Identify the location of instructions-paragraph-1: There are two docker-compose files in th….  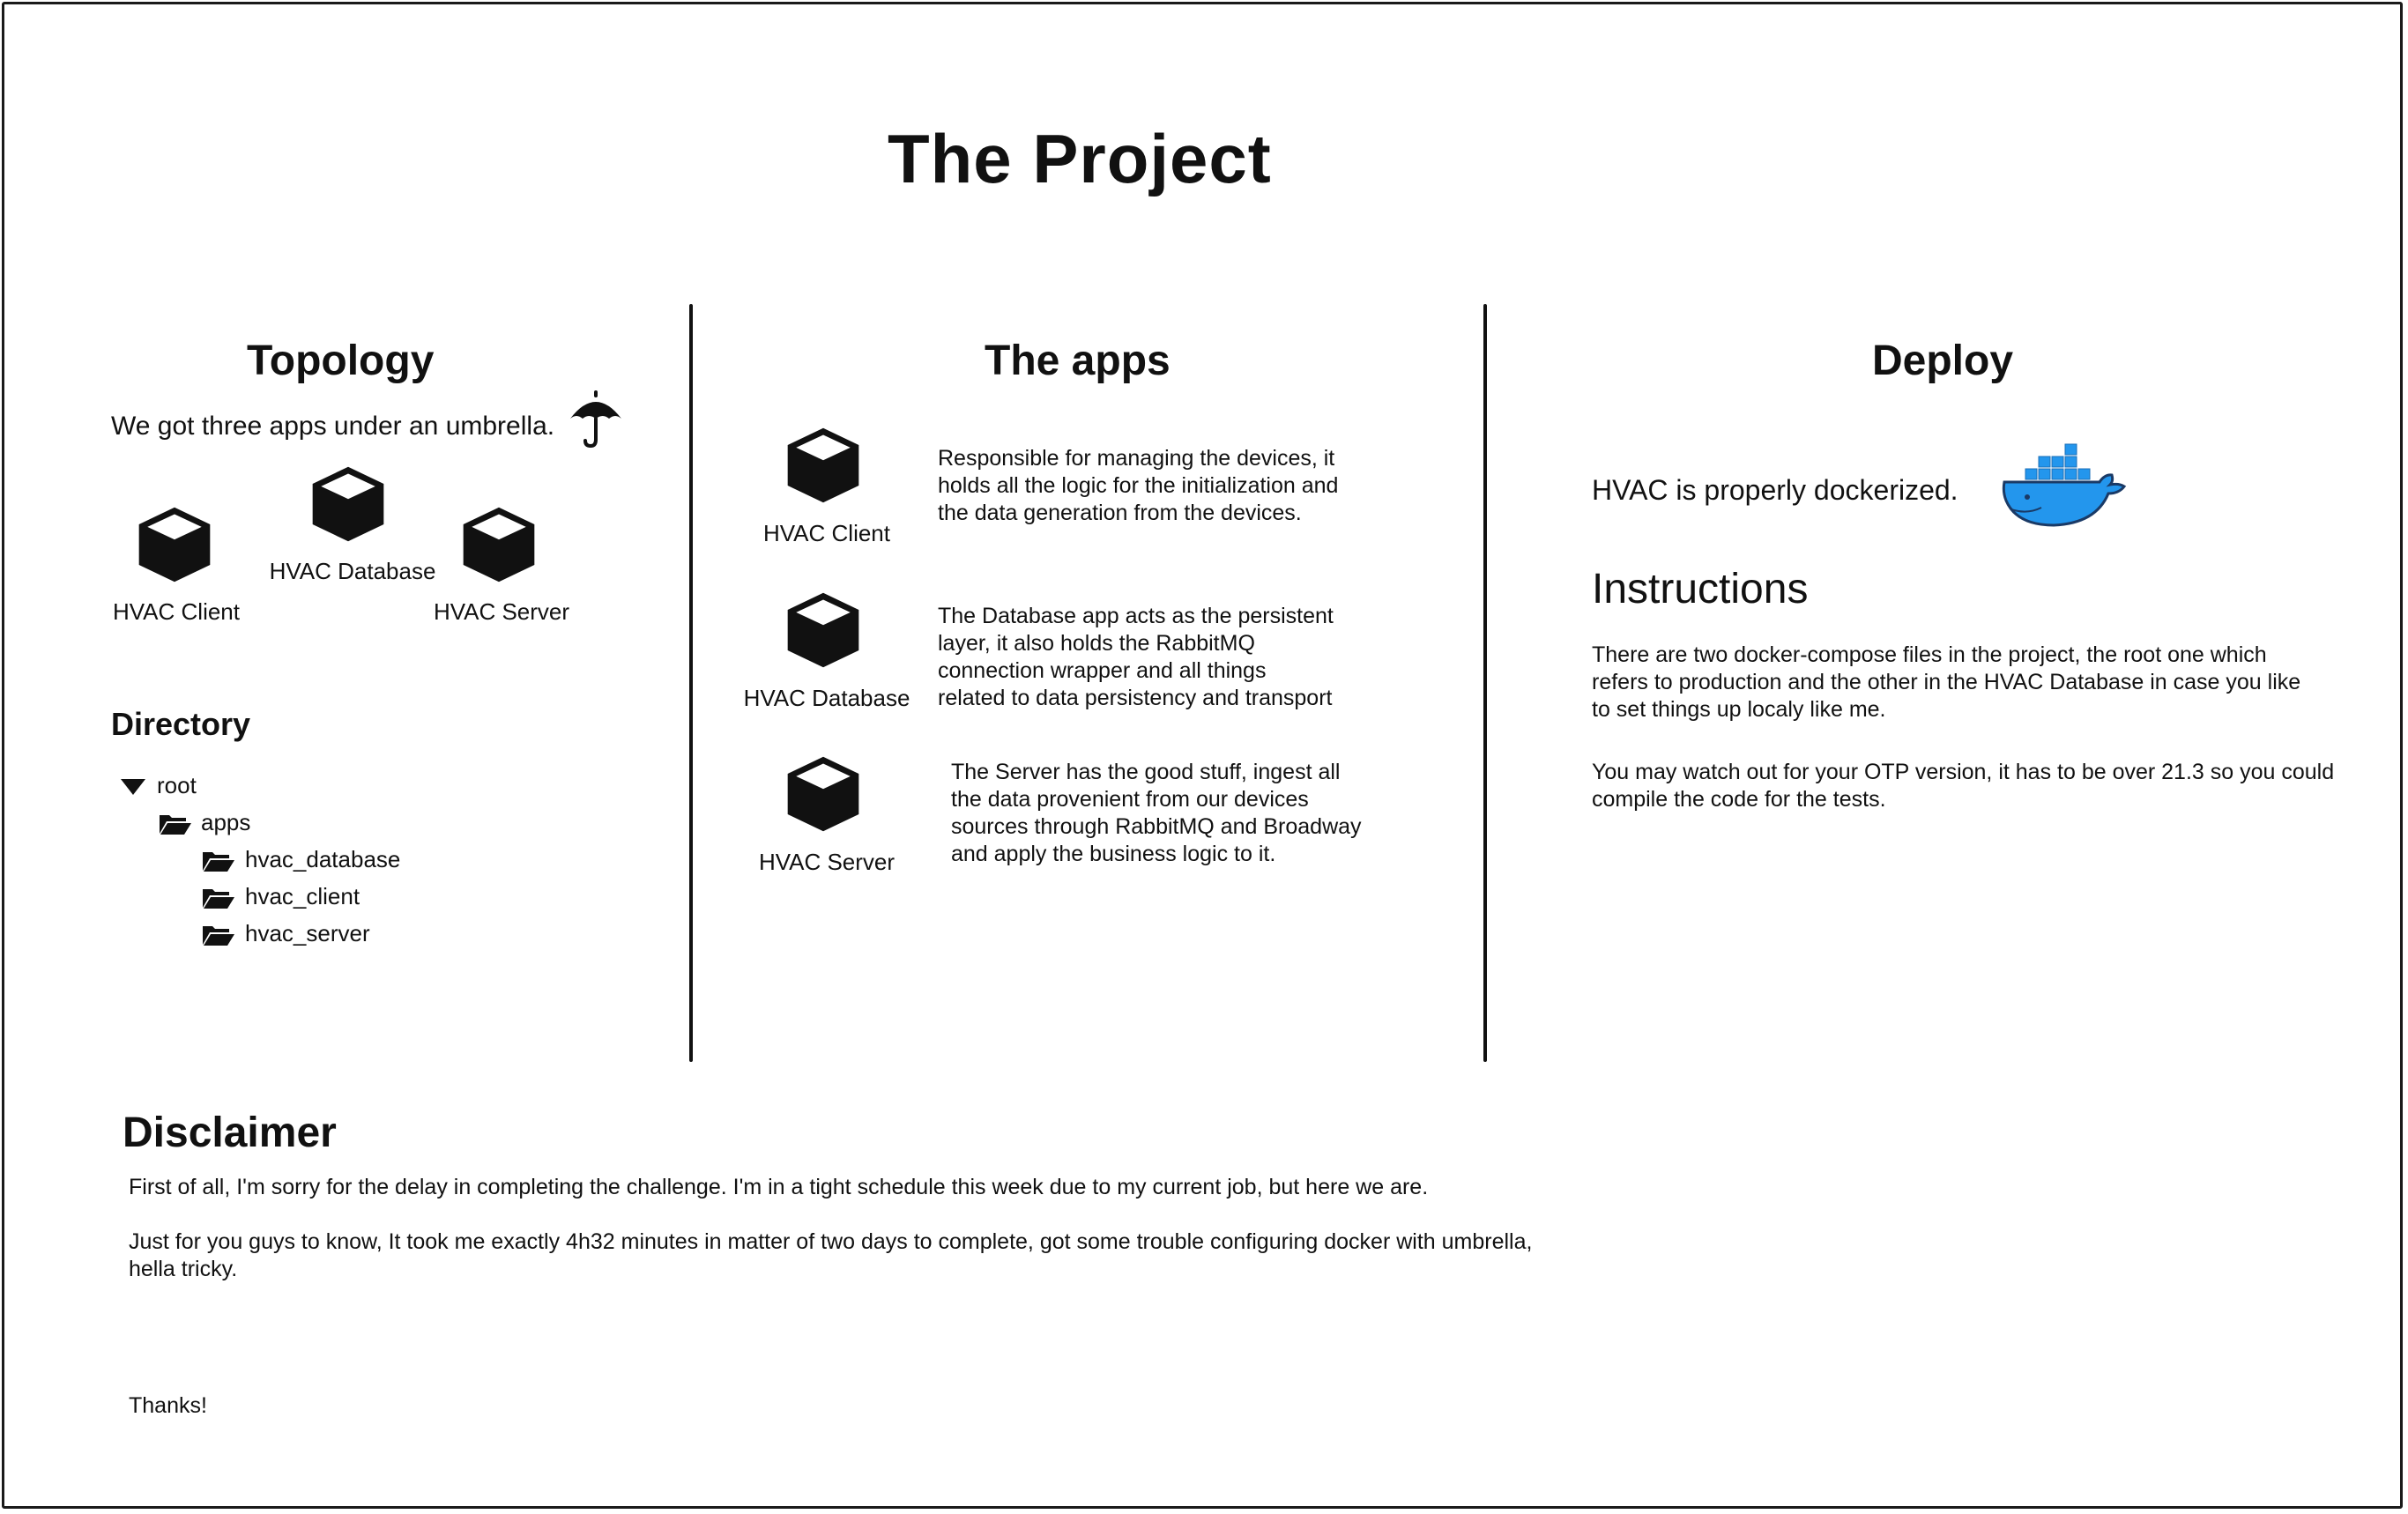
(1946, 683).